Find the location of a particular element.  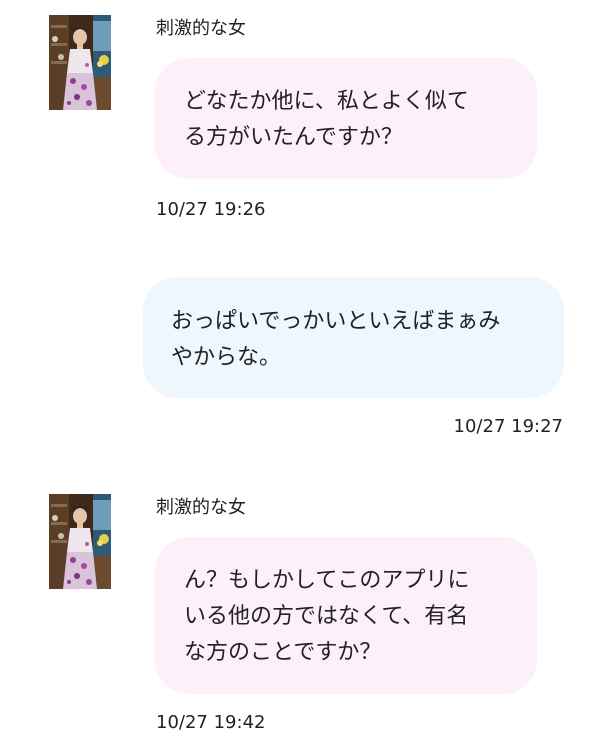

message-timestamp: 10/27 19:27 is located at coordinates (508, 426).